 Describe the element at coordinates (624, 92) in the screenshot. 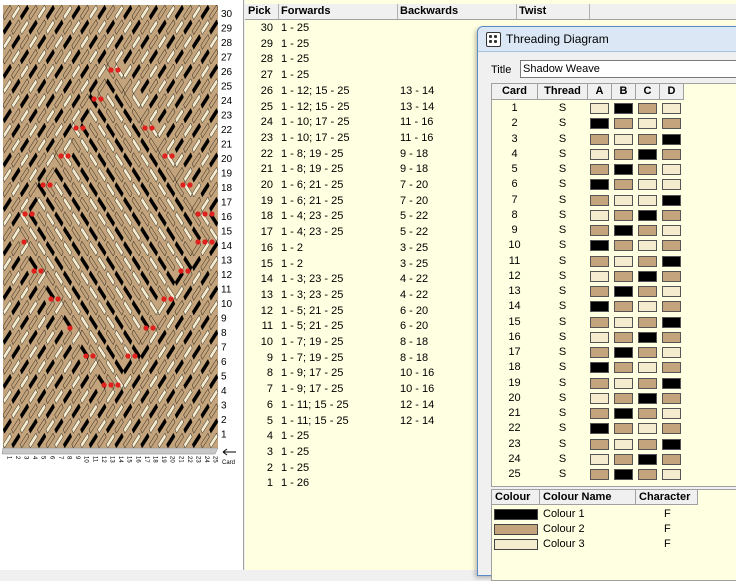

I see `hole-b-column-header: B` at that location.